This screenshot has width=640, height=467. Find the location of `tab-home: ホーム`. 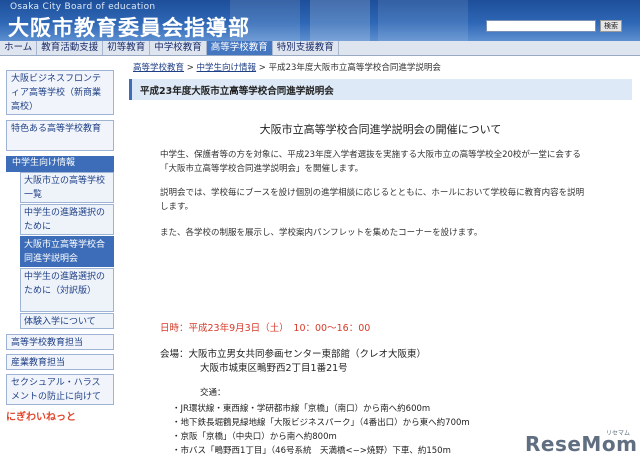

tab-home: ホーム is located at coordinates (19, 48).